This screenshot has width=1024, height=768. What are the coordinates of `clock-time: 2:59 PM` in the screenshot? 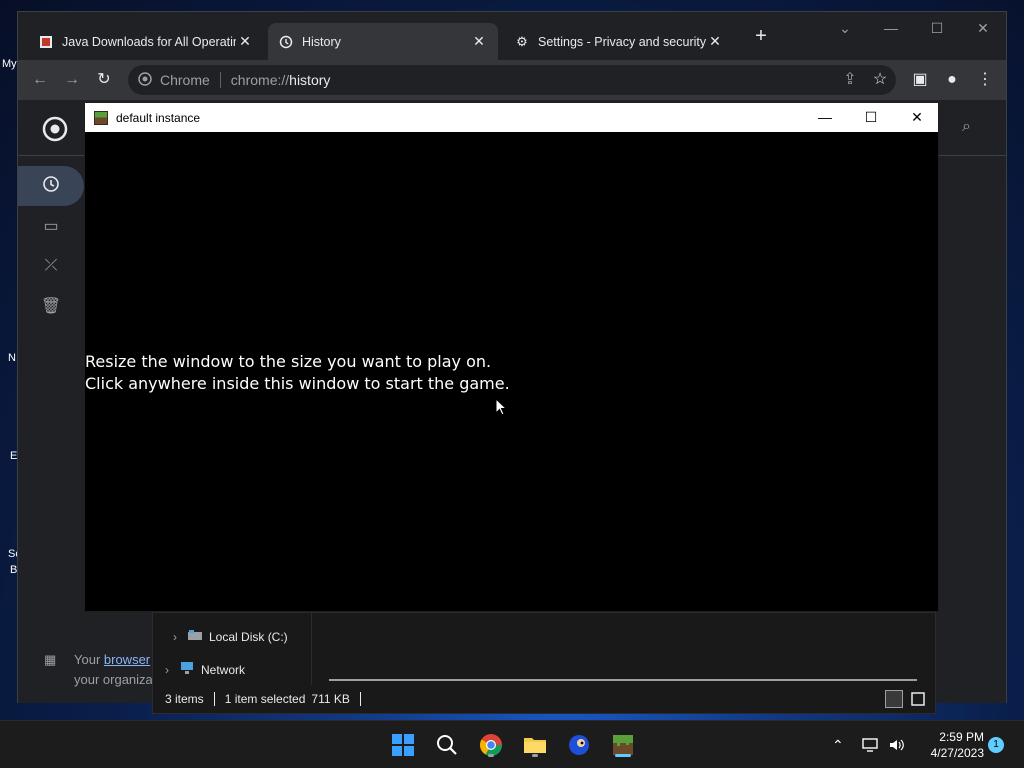 It's located at (961, 737).